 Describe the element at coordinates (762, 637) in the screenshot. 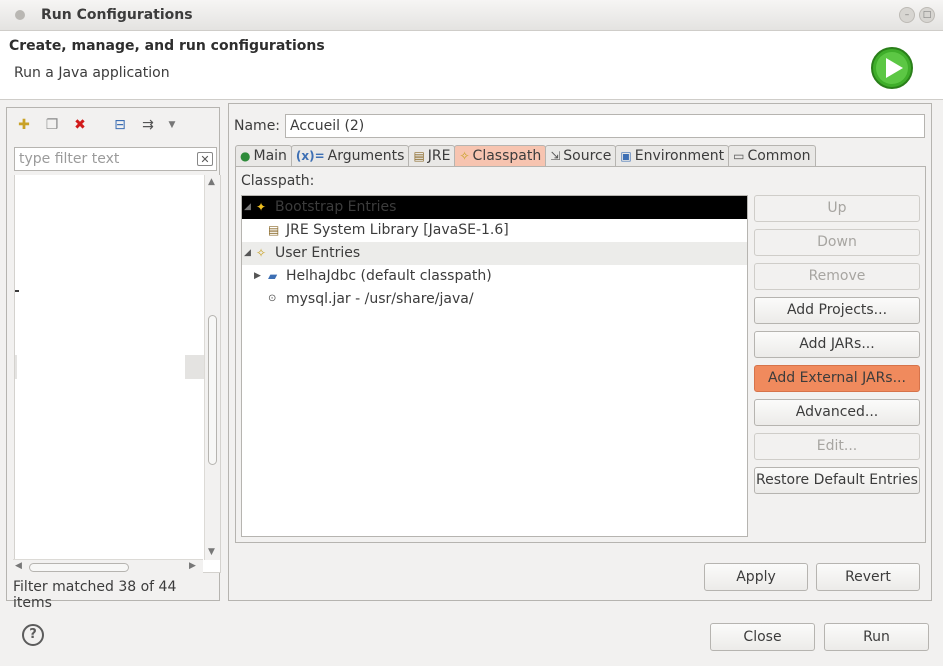

I see `close-button: Close` at that location.